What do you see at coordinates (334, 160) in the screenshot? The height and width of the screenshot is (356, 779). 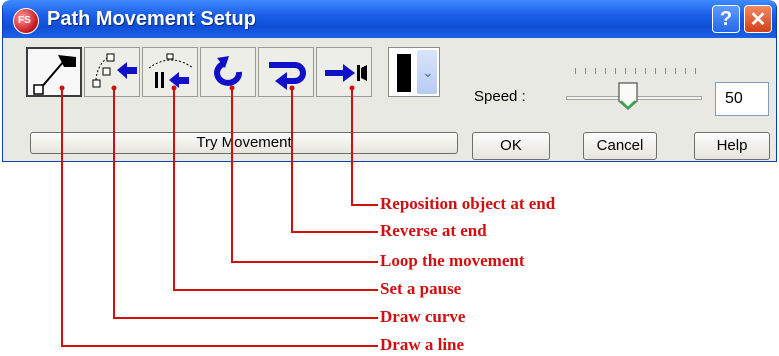 I see `callout-line-reverse` at bounding box center [334, 160].